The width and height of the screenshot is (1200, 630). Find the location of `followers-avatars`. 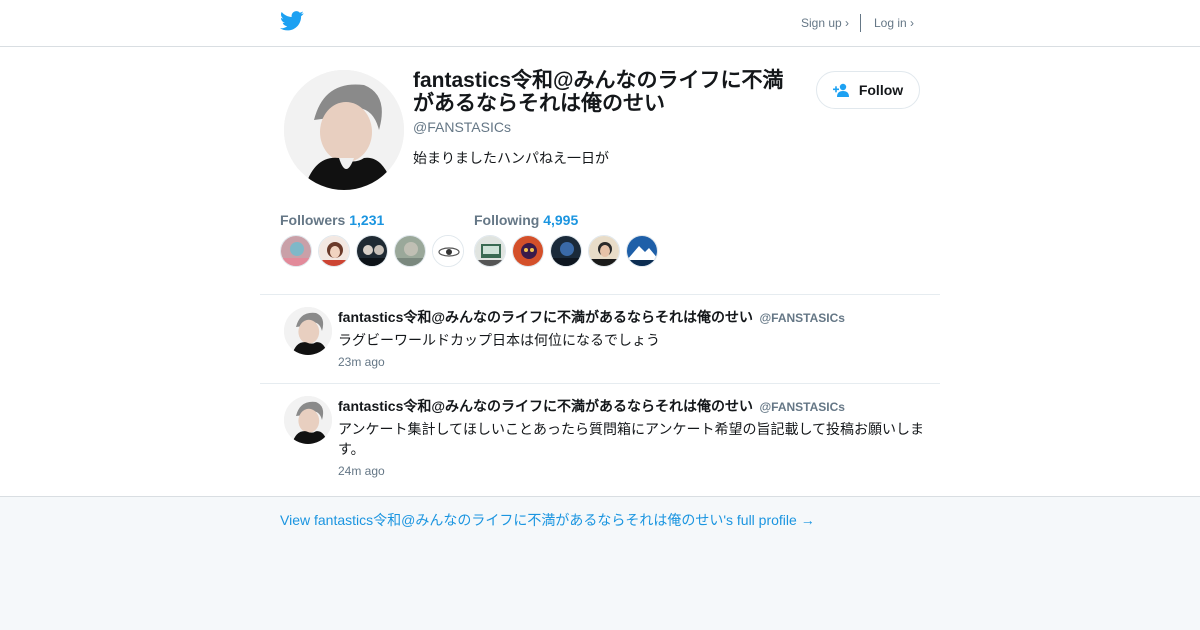

followers-avatars is located at coordinates (372, 251).